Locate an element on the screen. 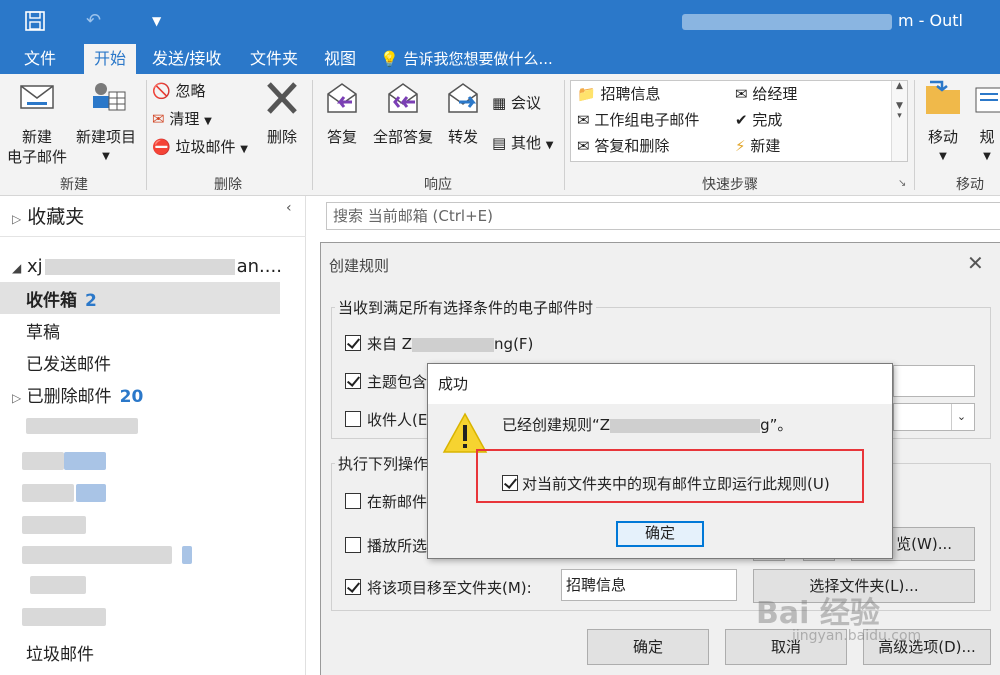  reply-button: 答复 is located at coordinates (342, 113).